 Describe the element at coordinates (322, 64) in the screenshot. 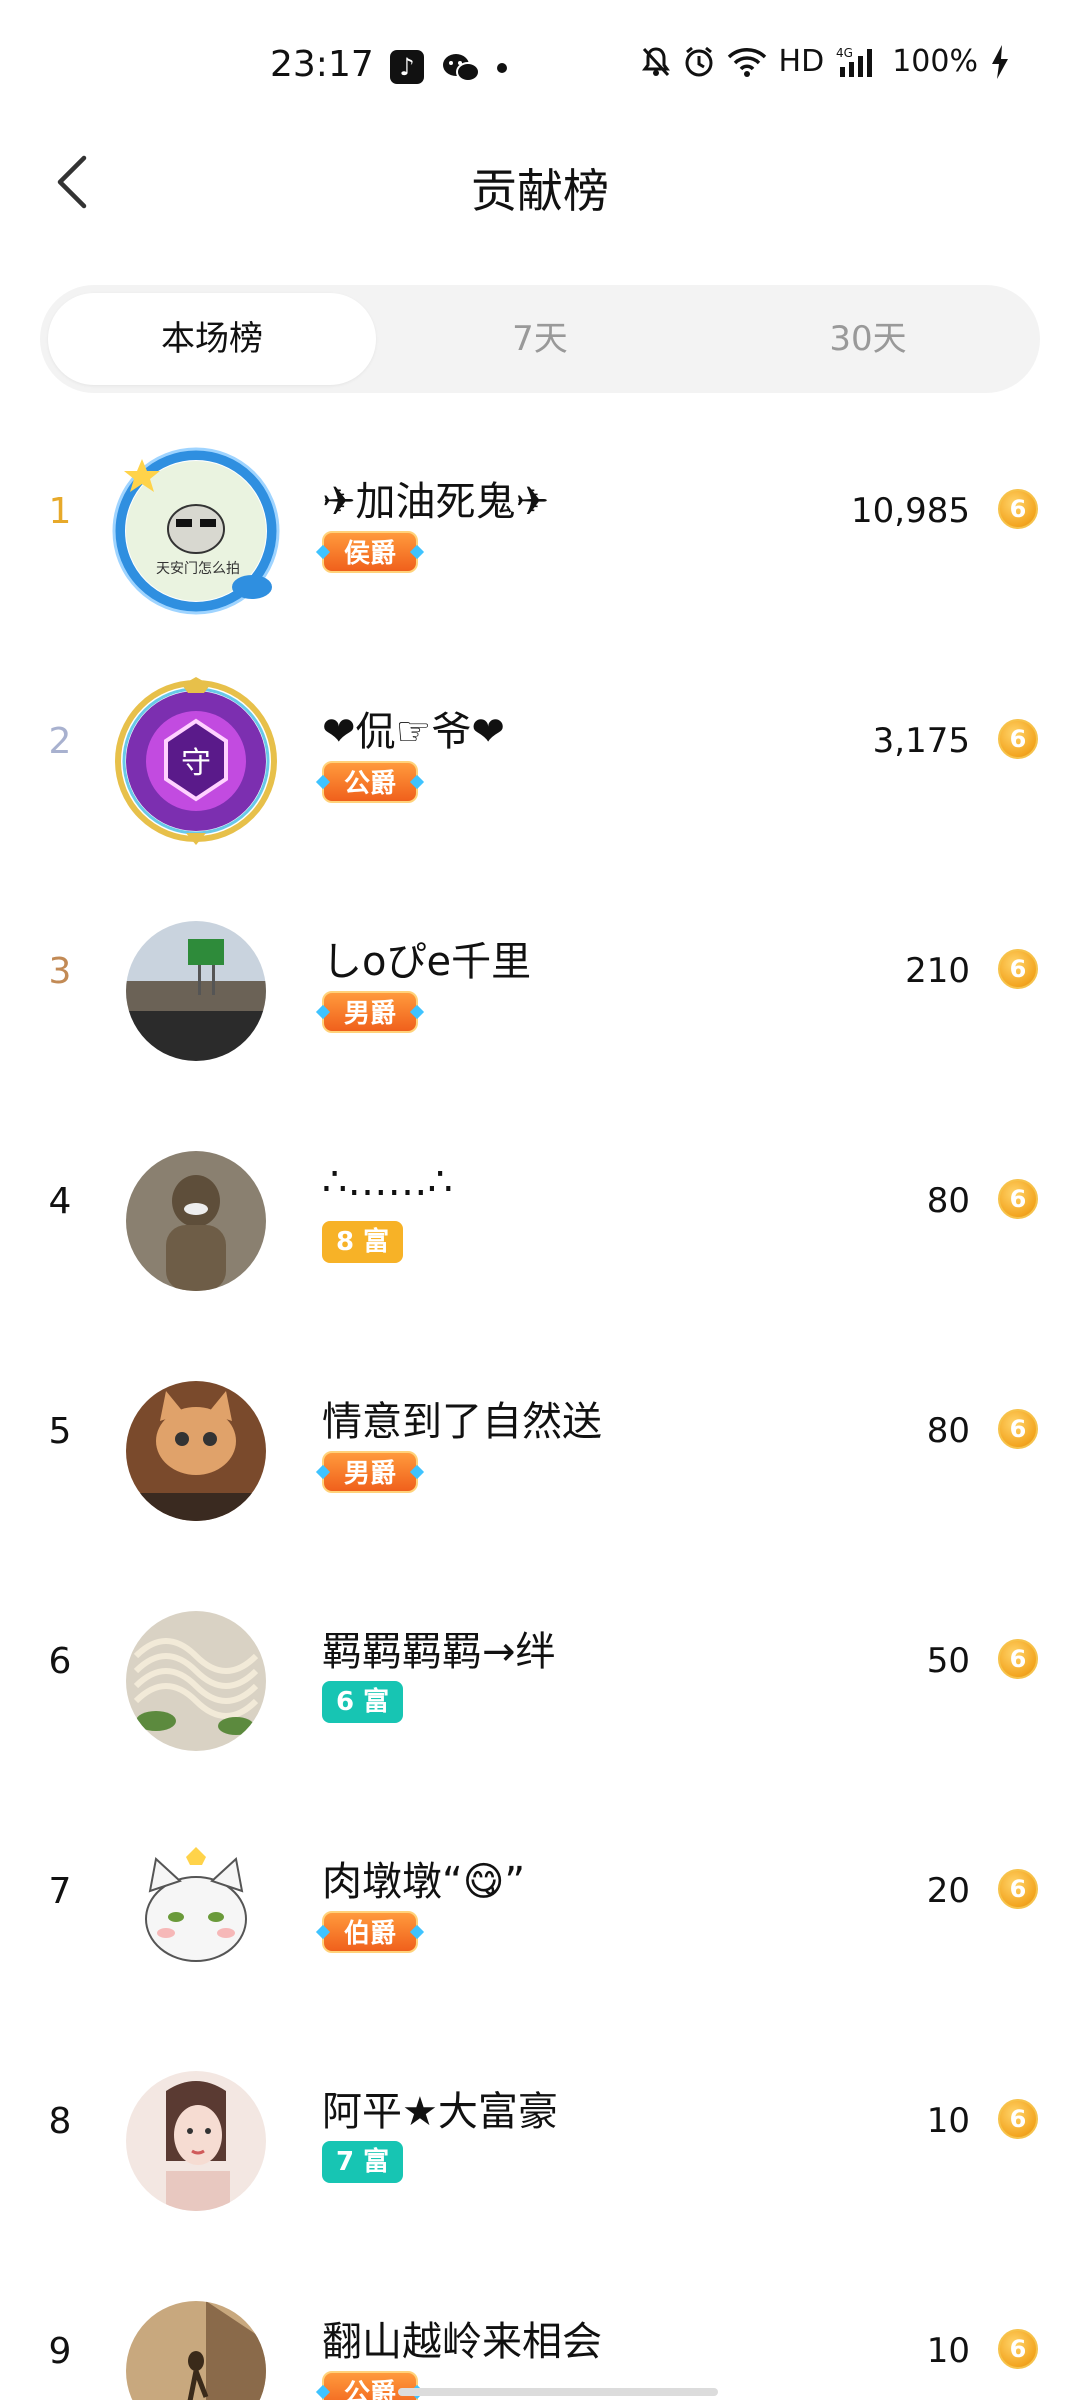

I see `status-time: 23:17` at that location.